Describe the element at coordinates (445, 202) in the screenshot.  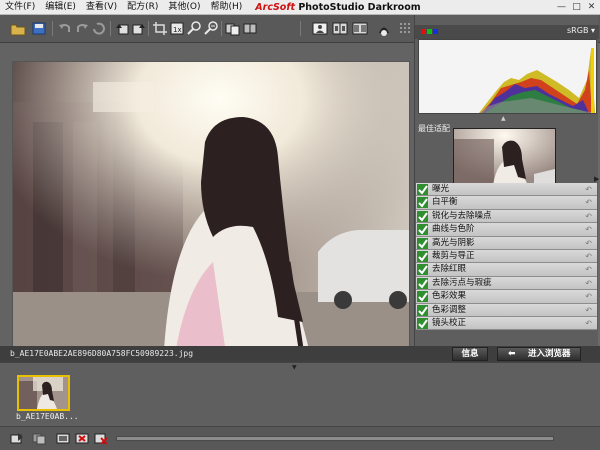
I see `adjustment-label: 白平衡` at that location.